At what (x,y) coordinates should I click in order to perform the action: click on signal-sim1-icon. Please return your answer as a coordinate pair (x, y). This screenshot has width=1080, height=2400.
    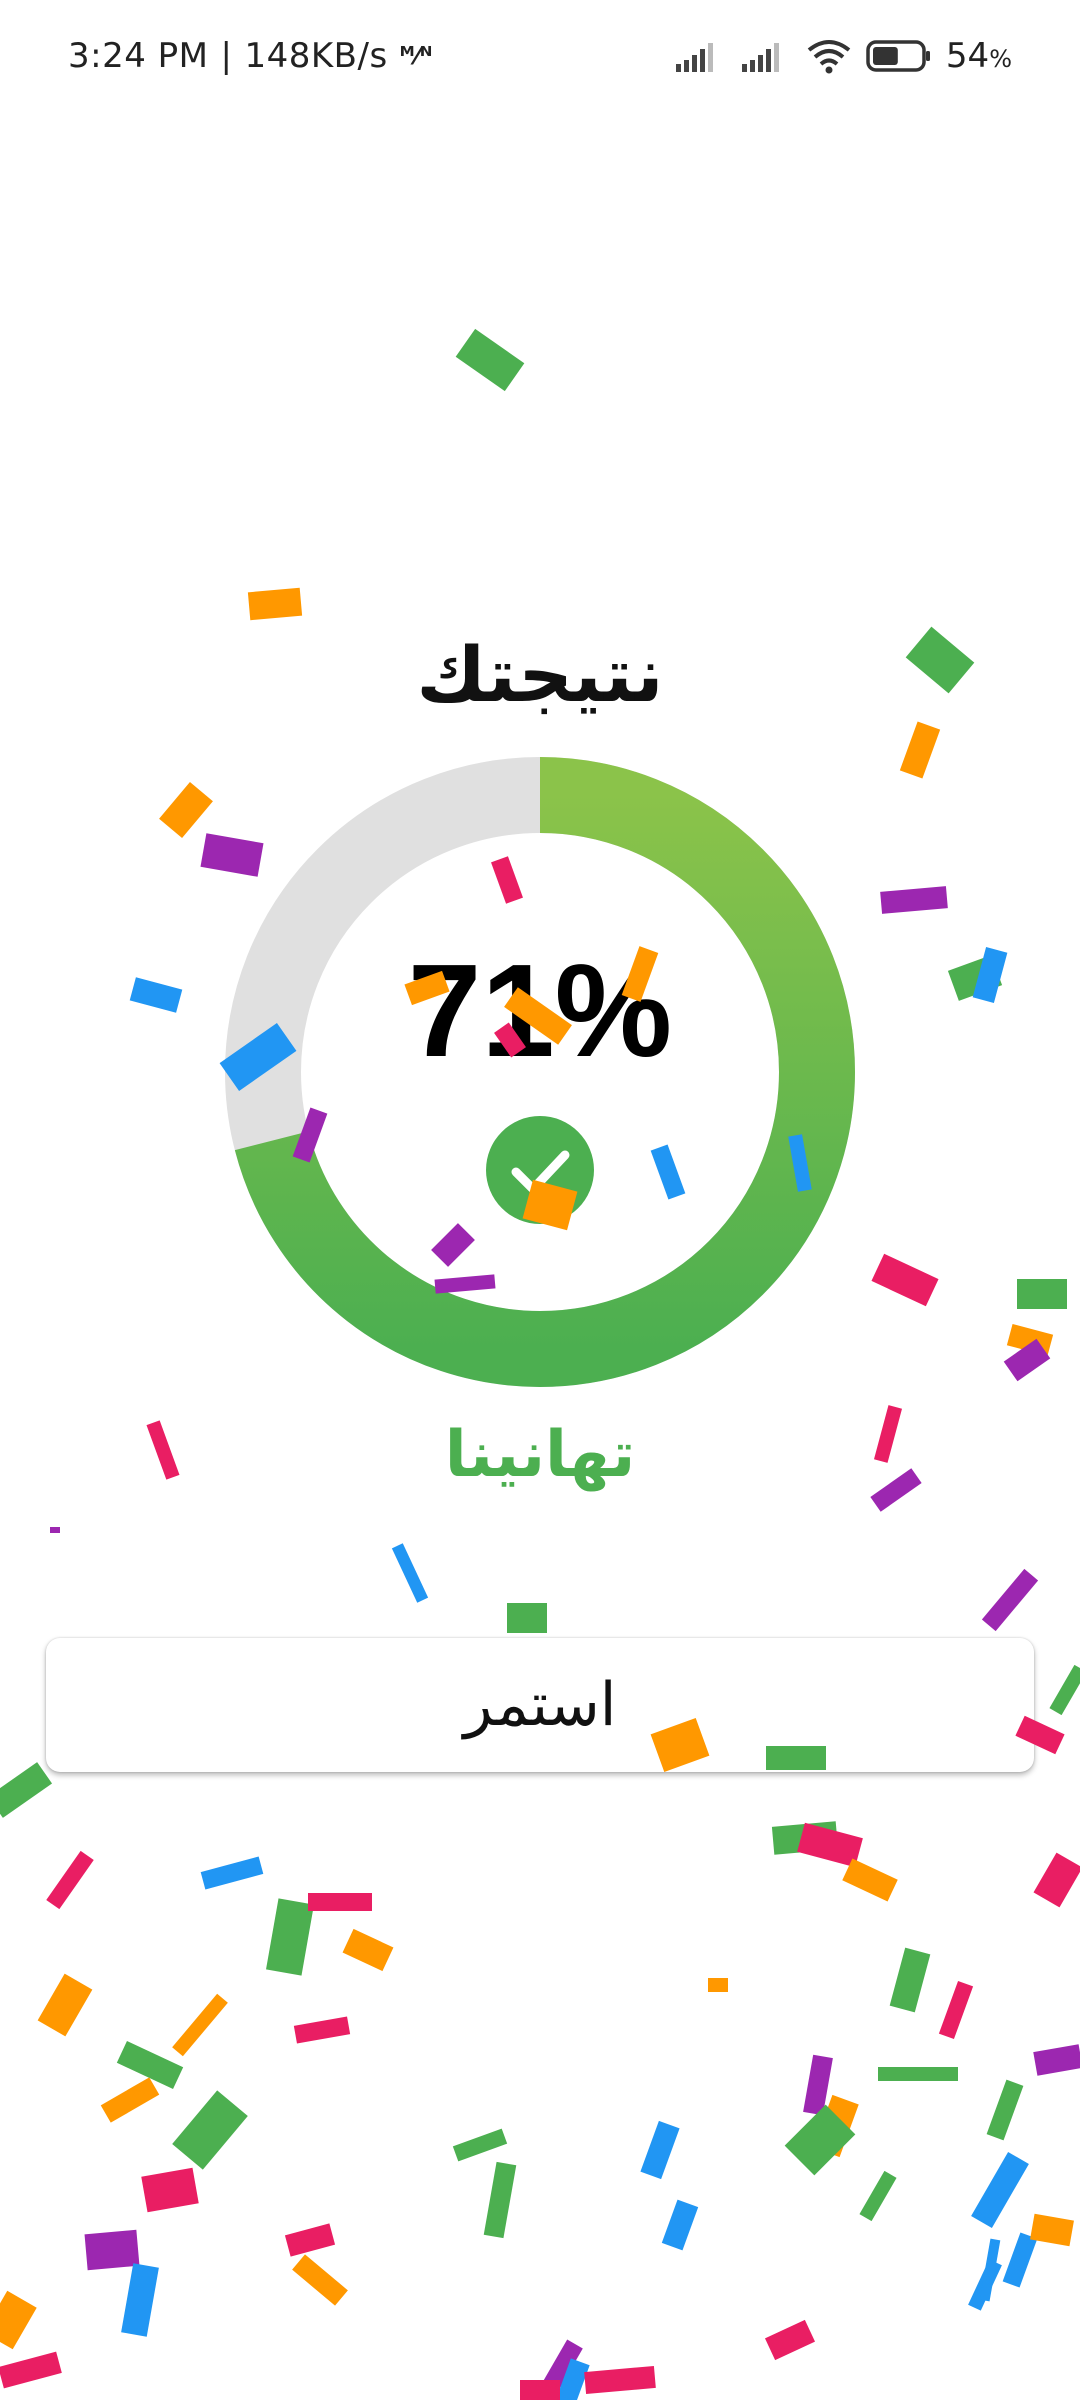
    Looking at the image, I should click on (700, 56).